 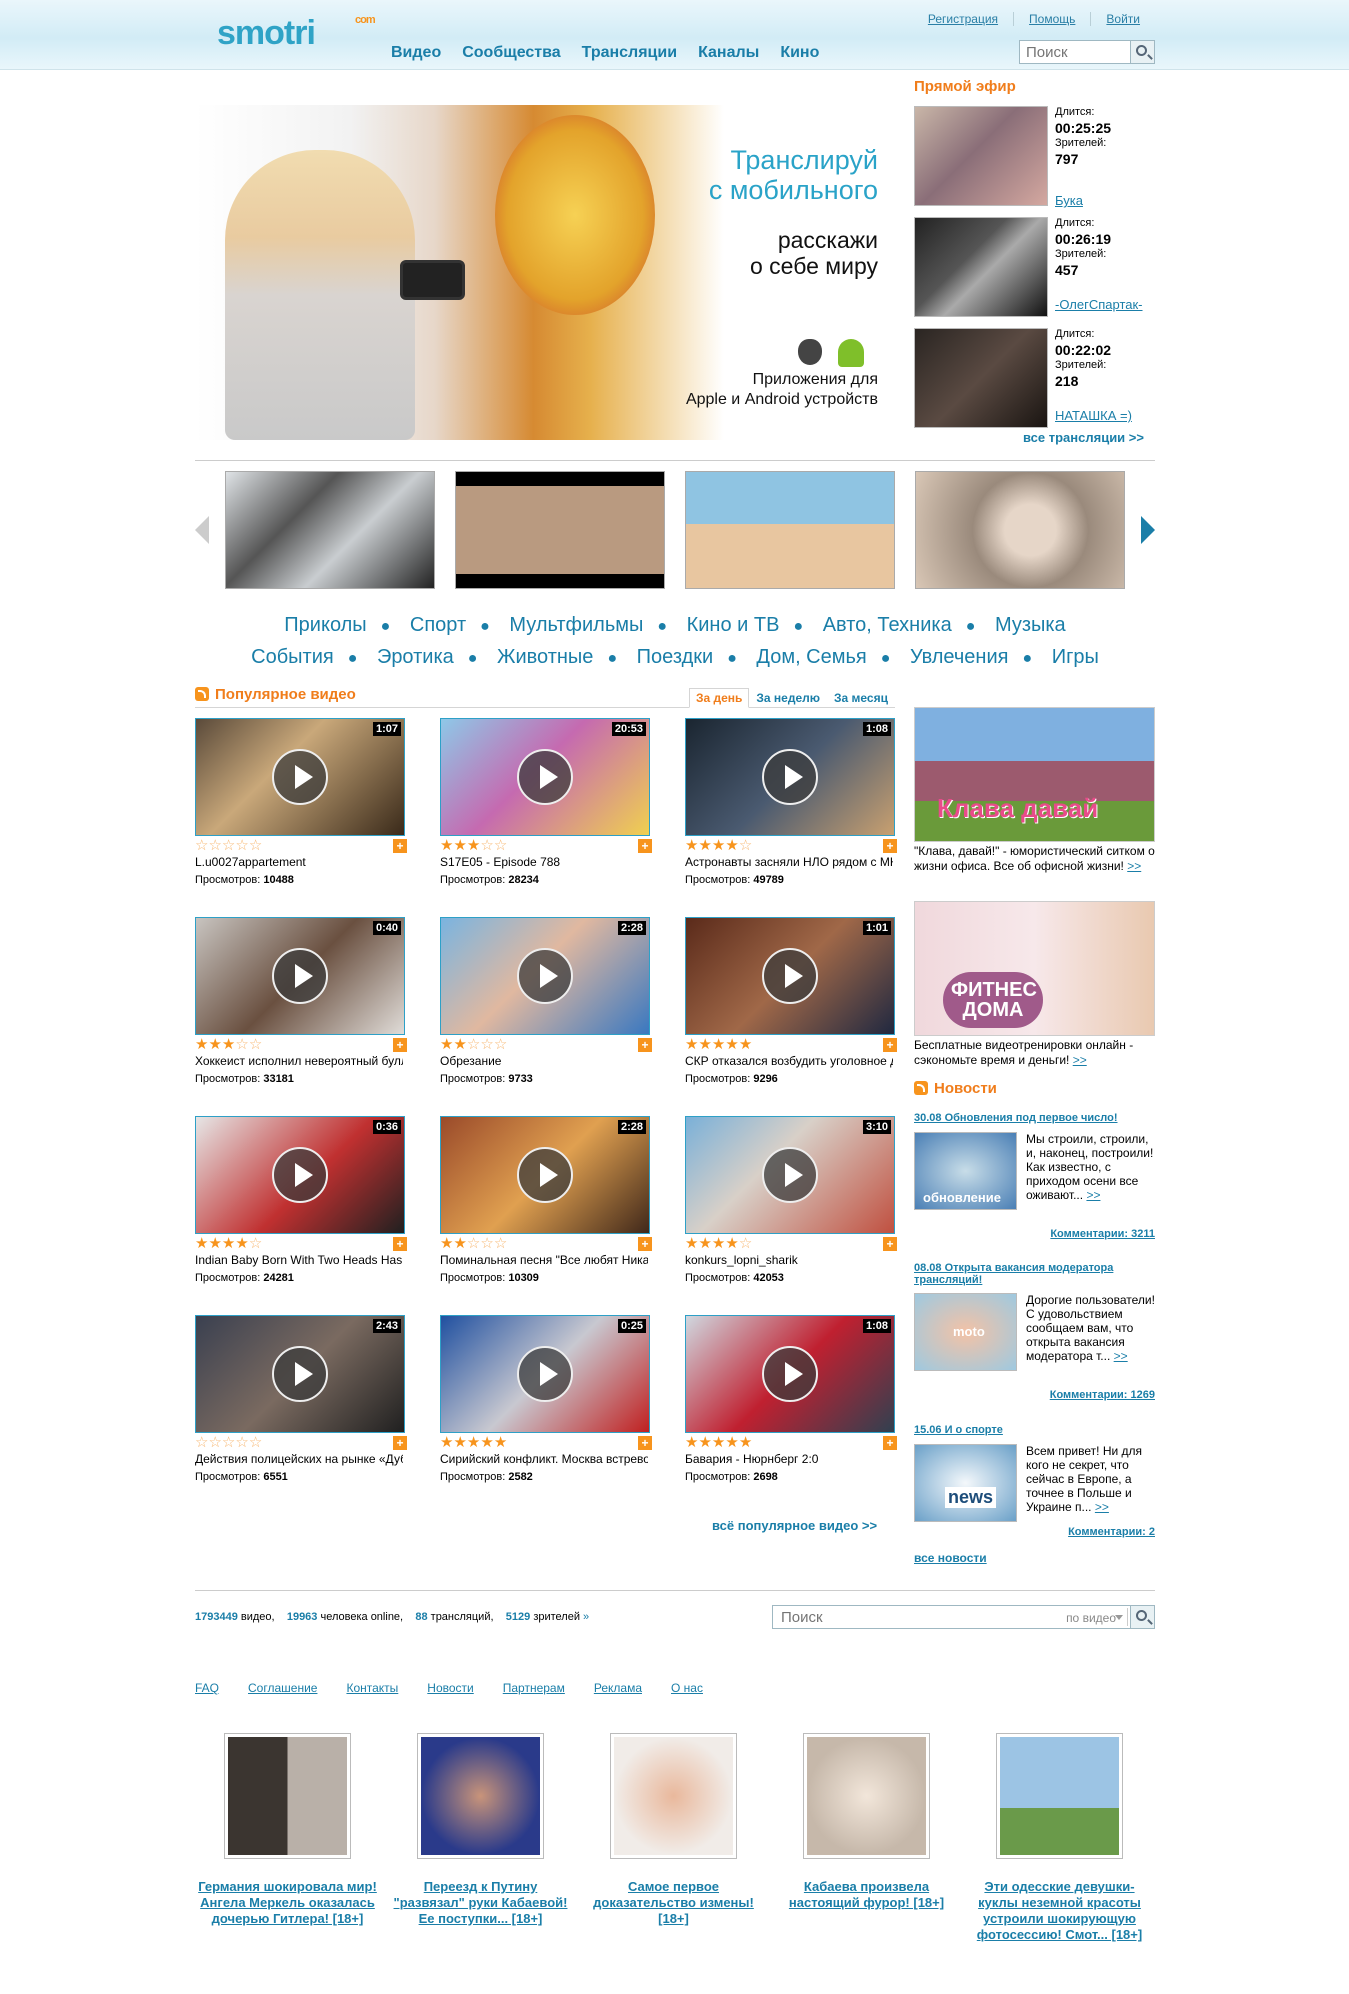 What do you see at coordinates (789, 1460) in the screenshot?
I see `video-title: Бавария - Нюрнберг 2:0` at bounding box center [789, 1460].